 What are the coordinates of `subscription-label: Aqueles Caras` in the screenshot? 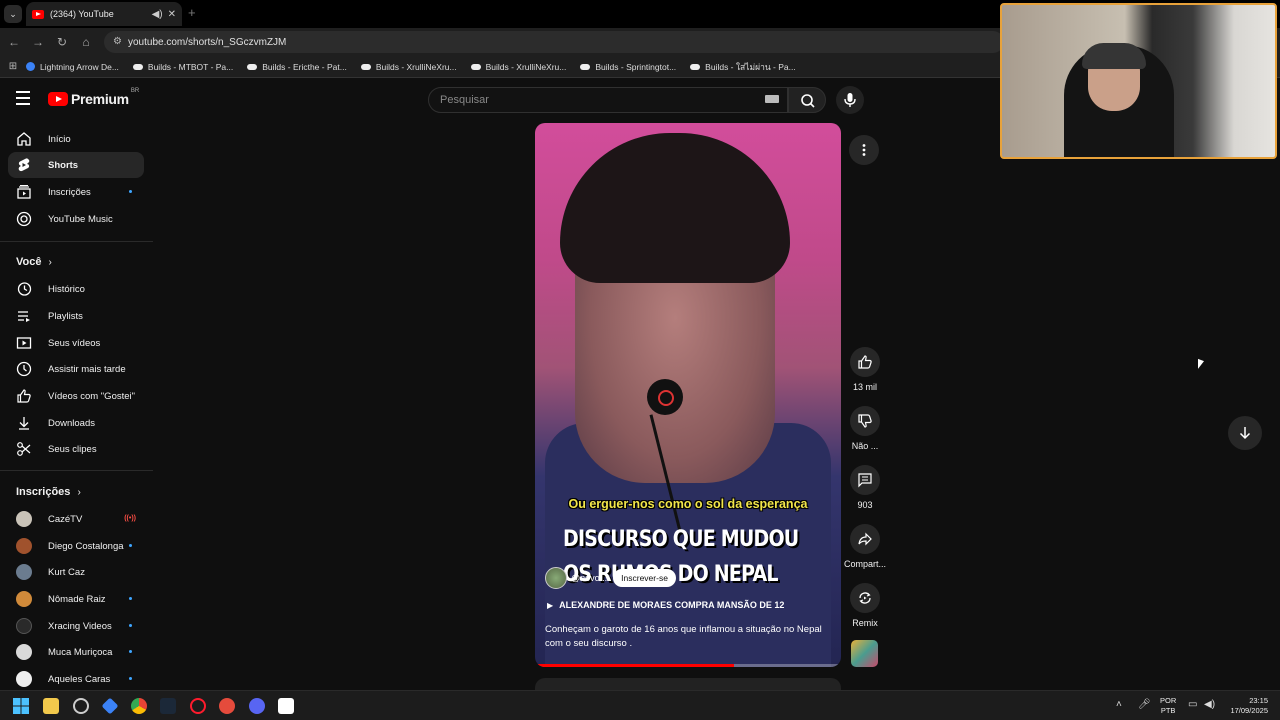 It's located at (79, 679).